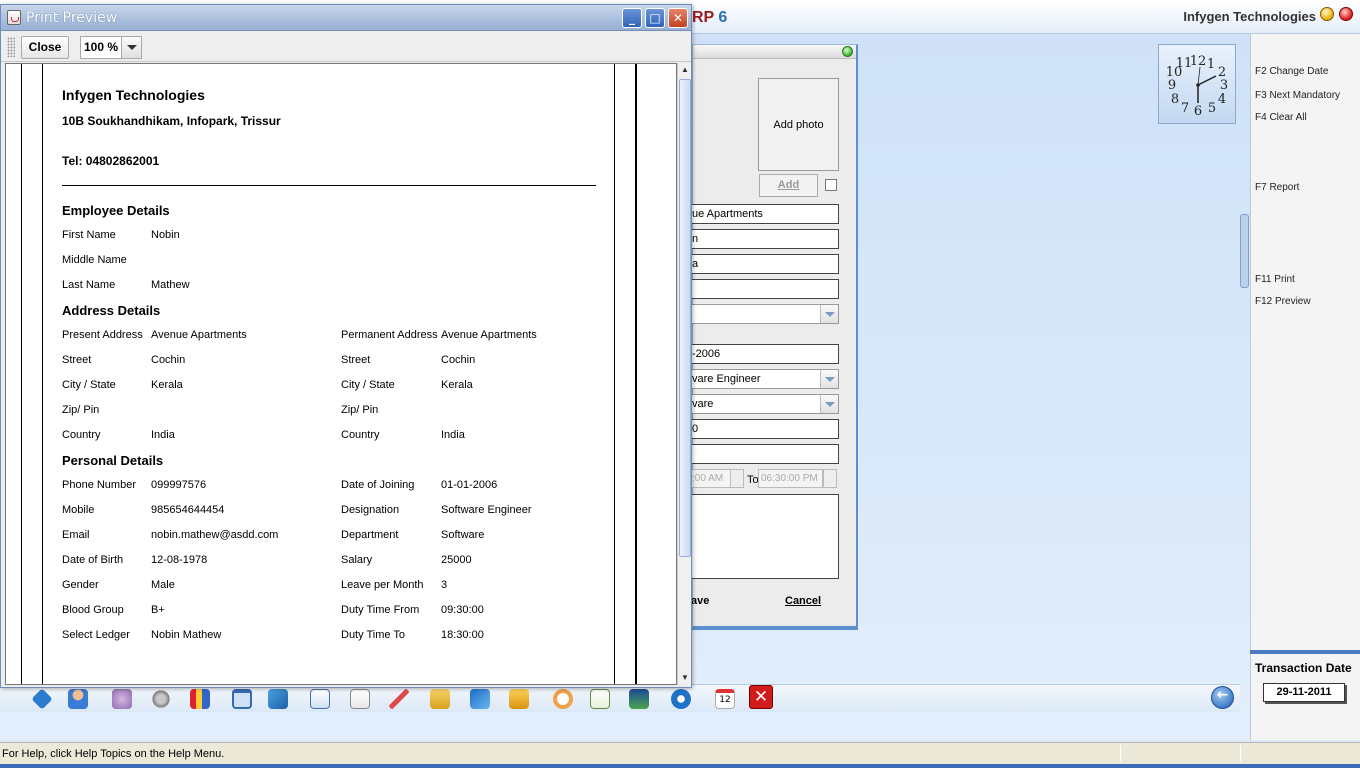 The width and height of the screenshot is (1360, 768). I want to click on scroll-down-icon: ▼, so click(685, 678).